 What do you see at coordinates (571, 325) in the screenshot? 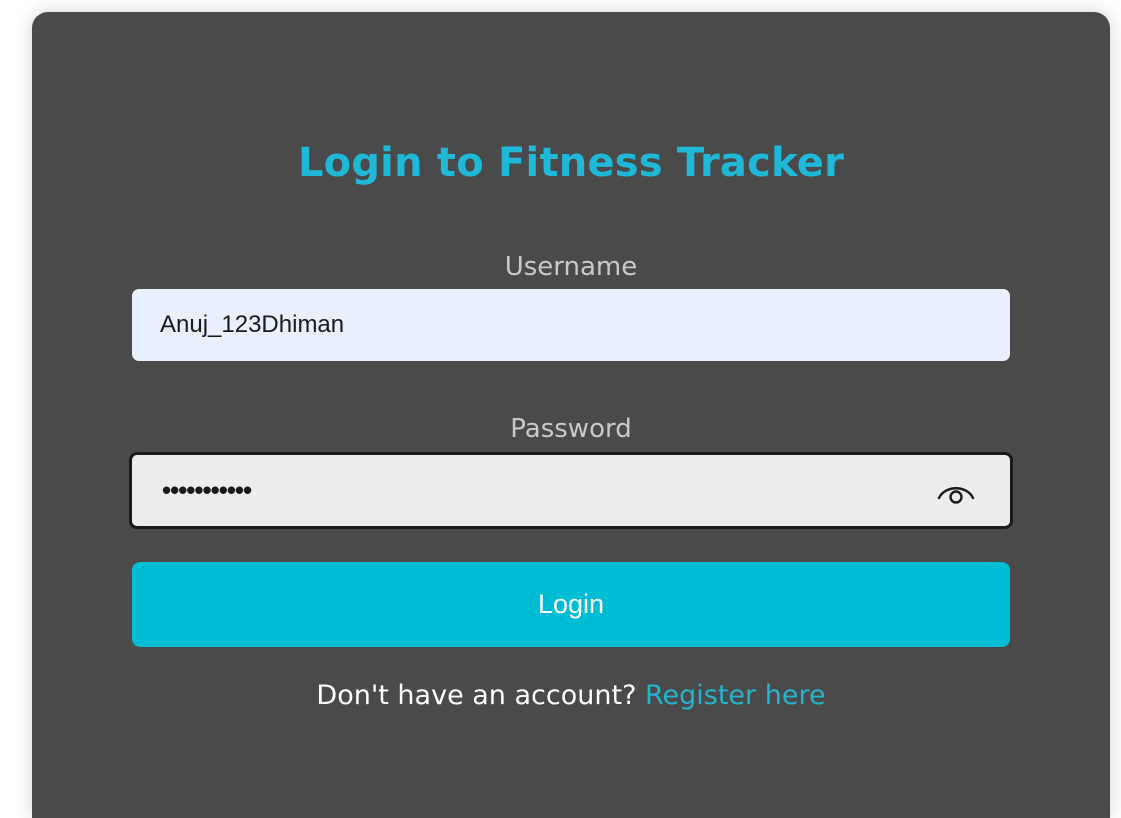
I see `username-field: Anuj_123Dhiman` at bounding box center [571, 325].